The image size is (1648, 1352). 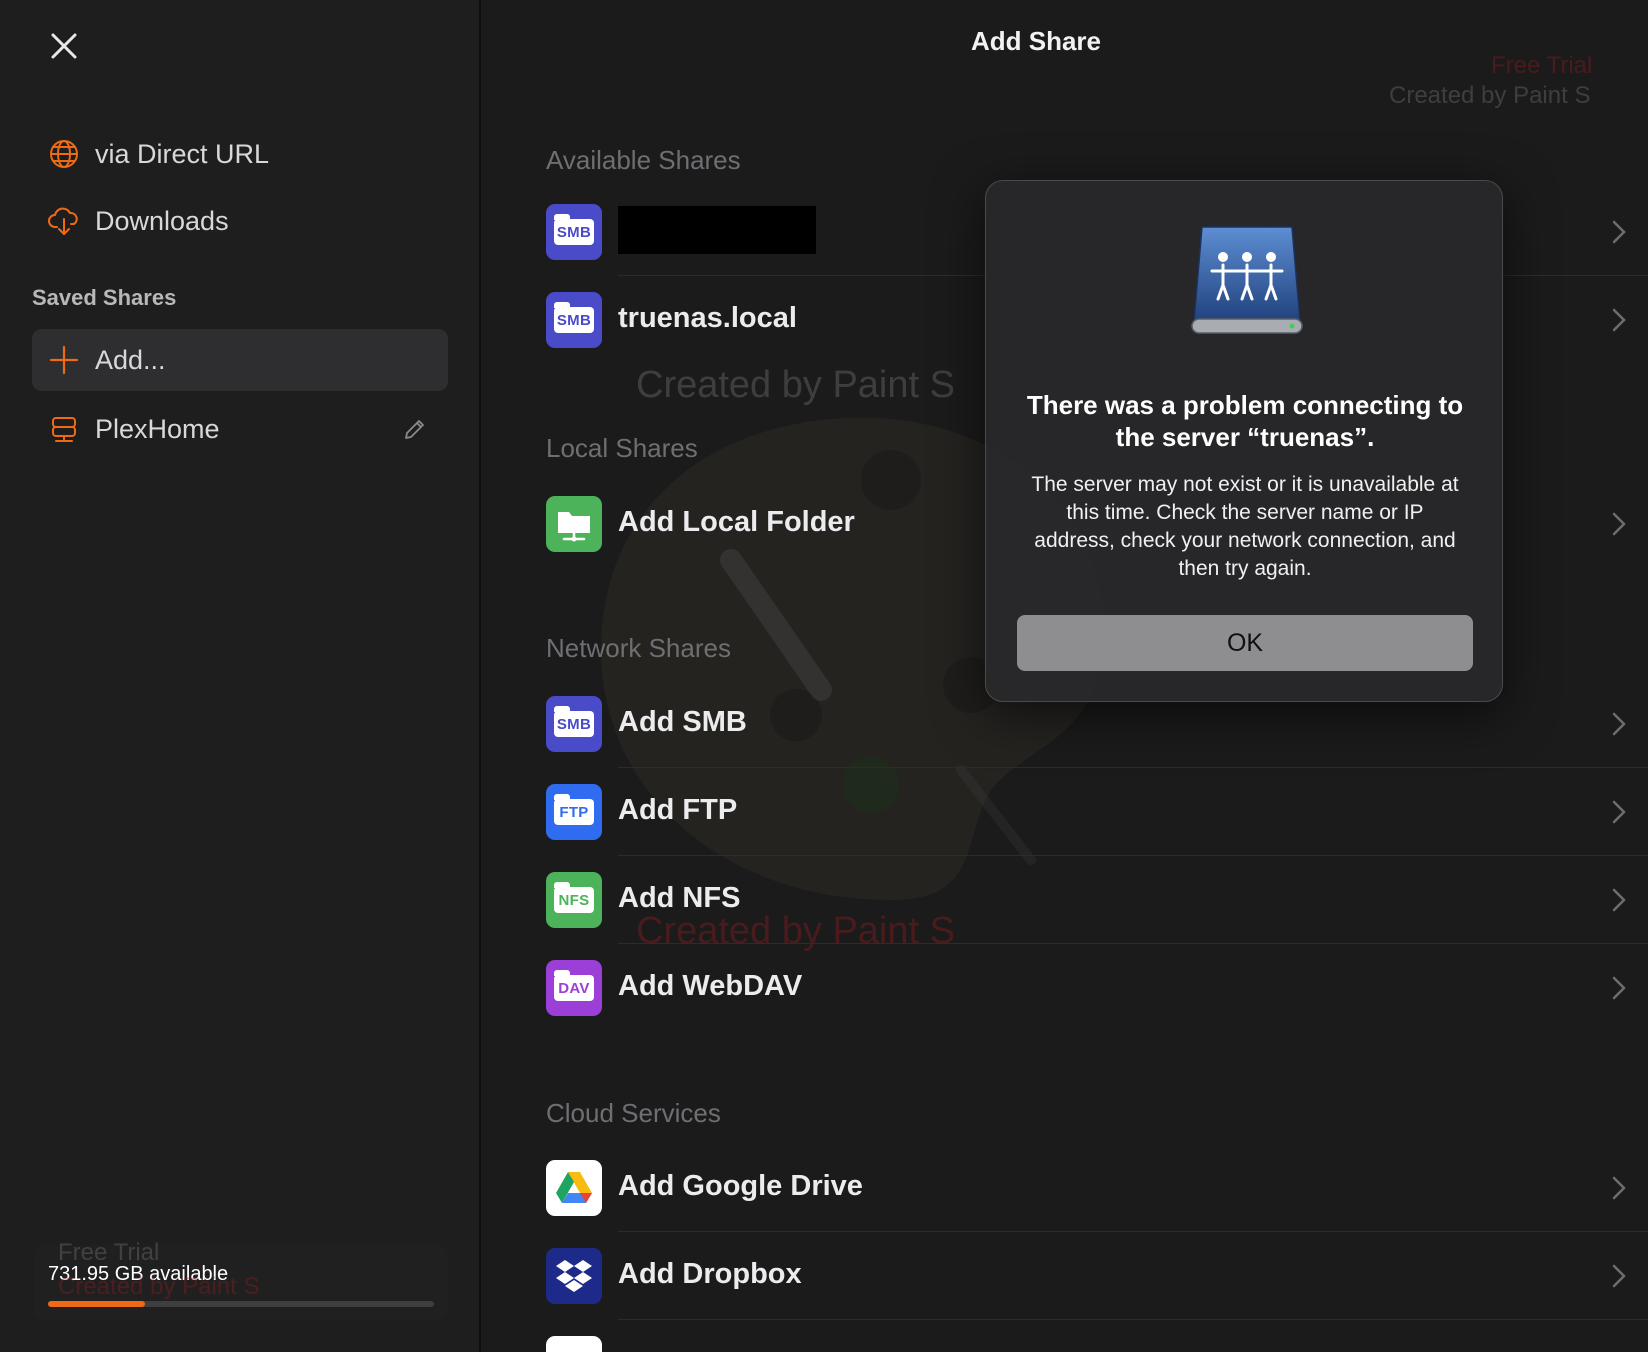 I want to click on section-heading-network: Network Shares, so click(x=638, y=648).